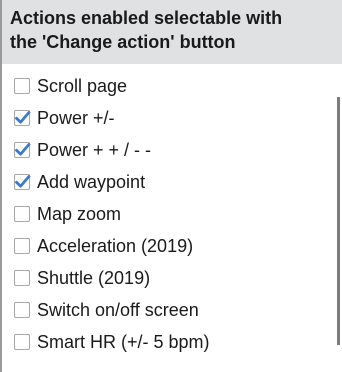  I want to click on action-label: Power +/-, so click(76, 117).